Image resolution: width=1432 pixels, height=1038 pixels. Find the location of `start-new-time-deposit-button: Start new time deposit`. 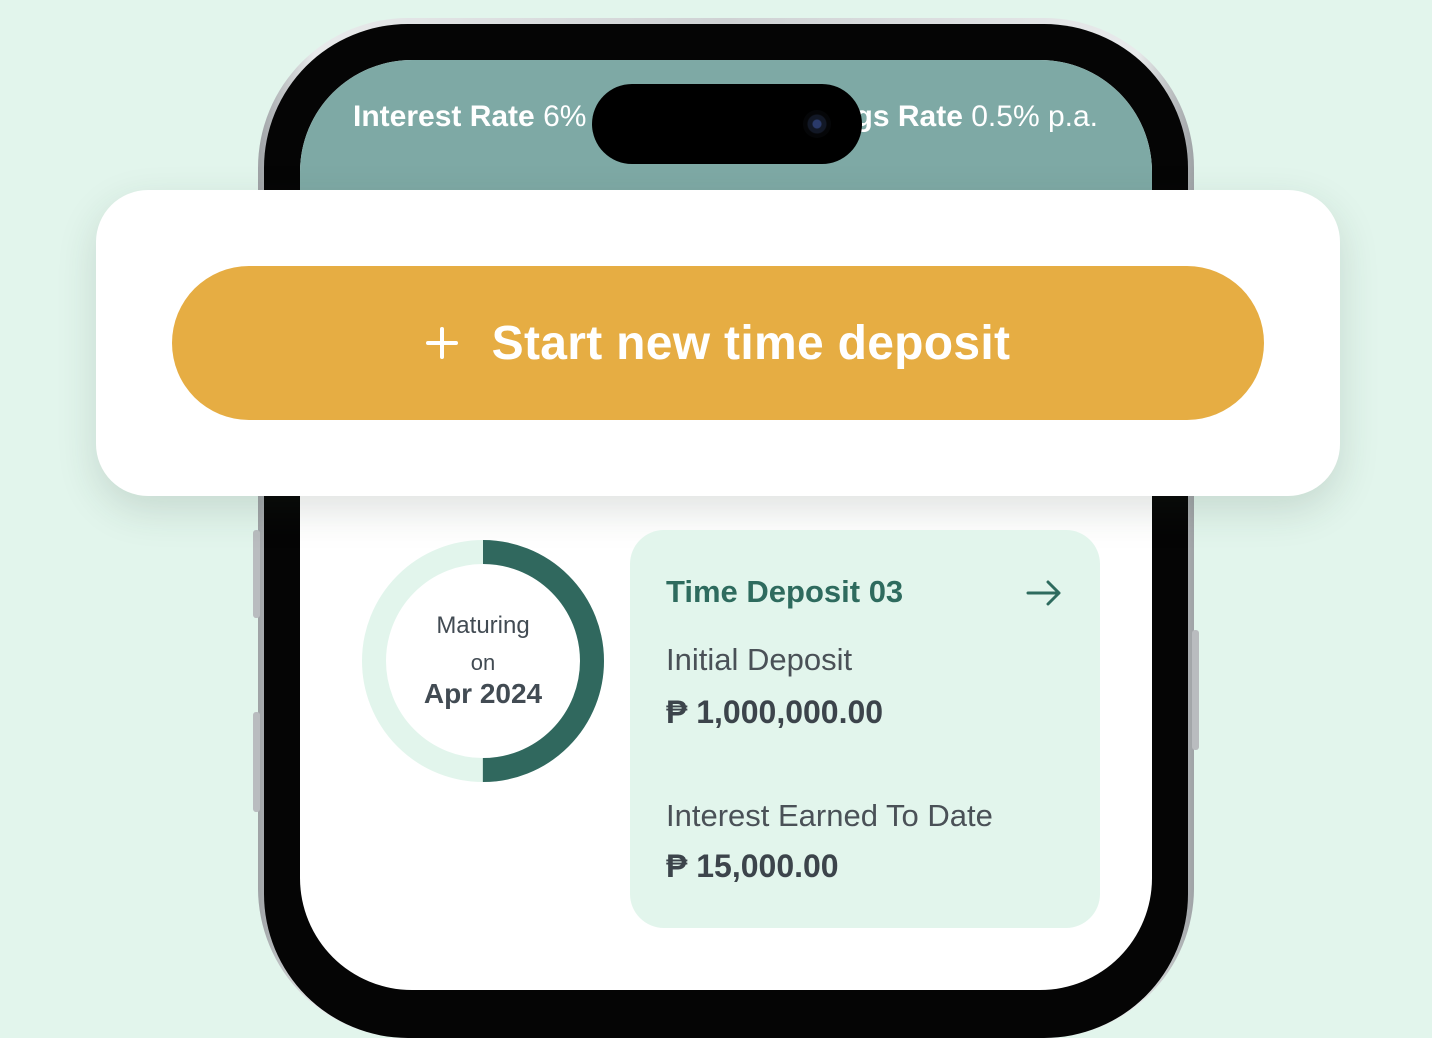

start-new-time-deposit-button: Start new time deposit is located at coordinates (718, 343).